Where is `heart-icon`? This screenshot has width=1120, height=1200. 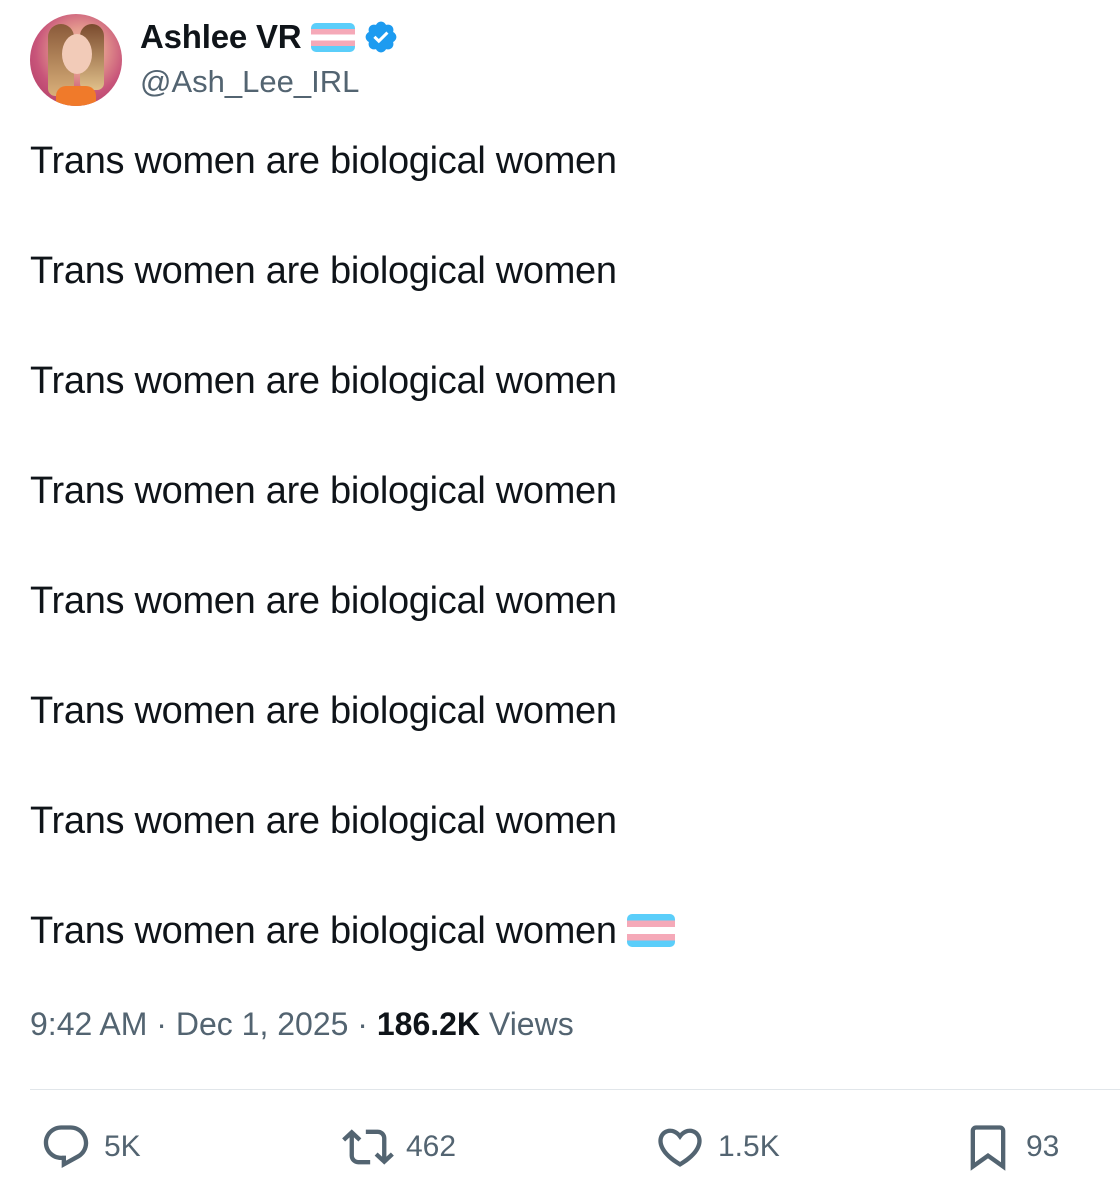 heart-icon is located at coordinates (680, 1147).